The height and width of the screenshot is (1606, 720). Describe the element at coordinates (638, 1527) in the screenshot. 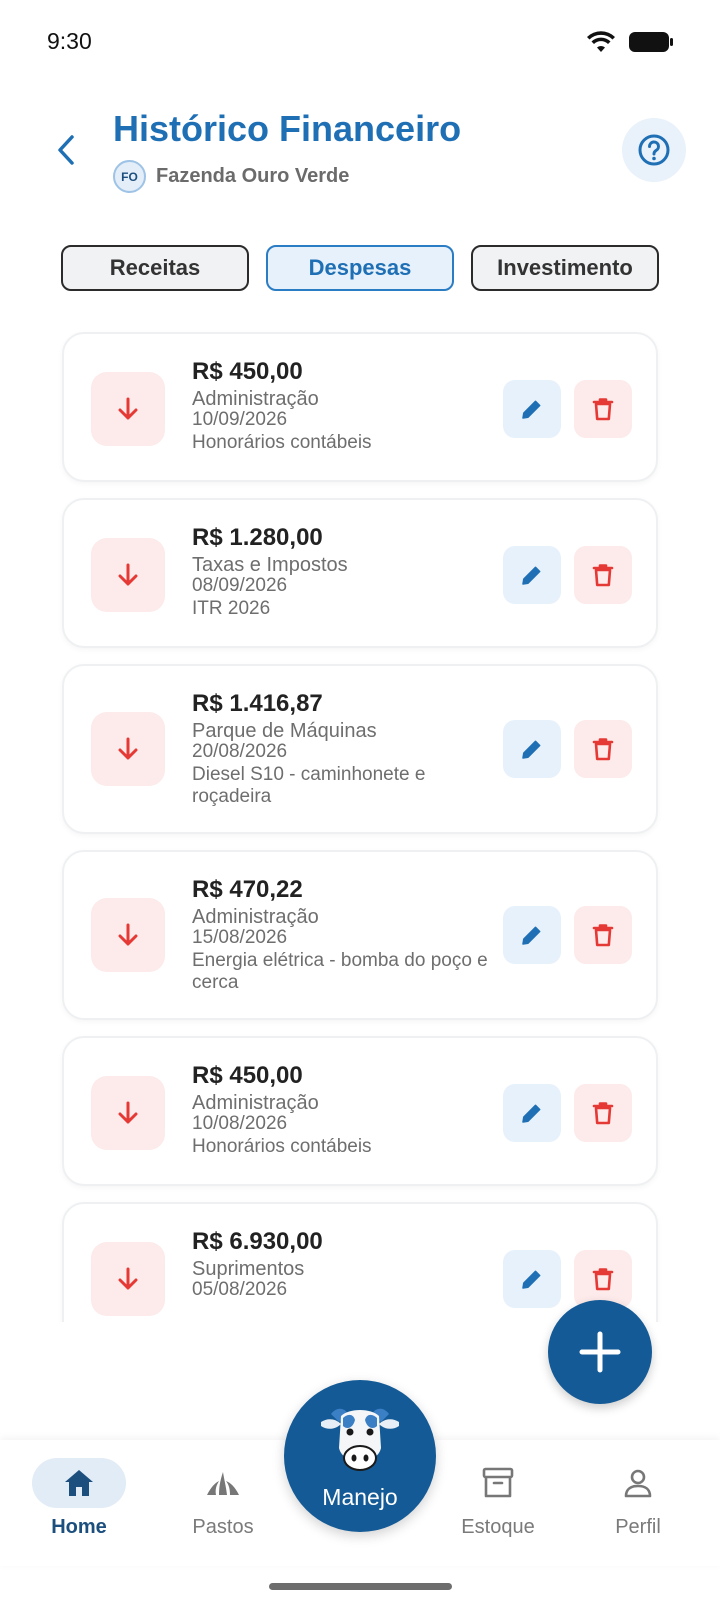

I see `nav-perfil-label: Perfil` at that location.